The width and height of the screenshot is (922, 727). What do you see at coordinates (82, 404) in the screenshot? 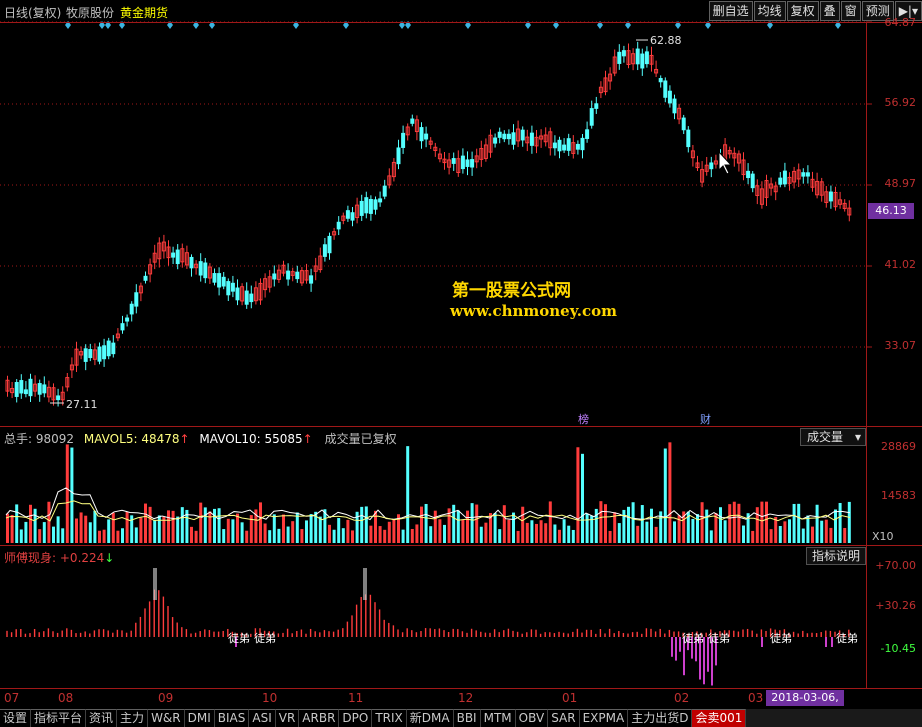
I see `low-price-label: 27.11` at bounding box center [82, 404].